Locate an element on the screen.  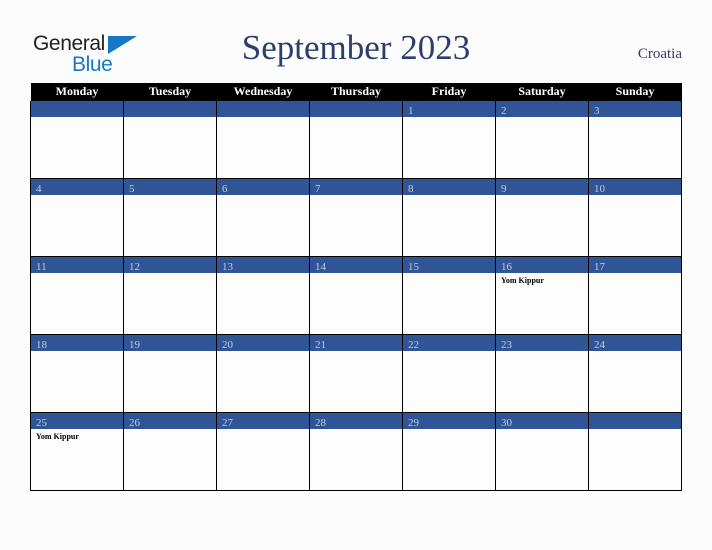
day-number-bar: 8 is located at coordinates (449, 187).